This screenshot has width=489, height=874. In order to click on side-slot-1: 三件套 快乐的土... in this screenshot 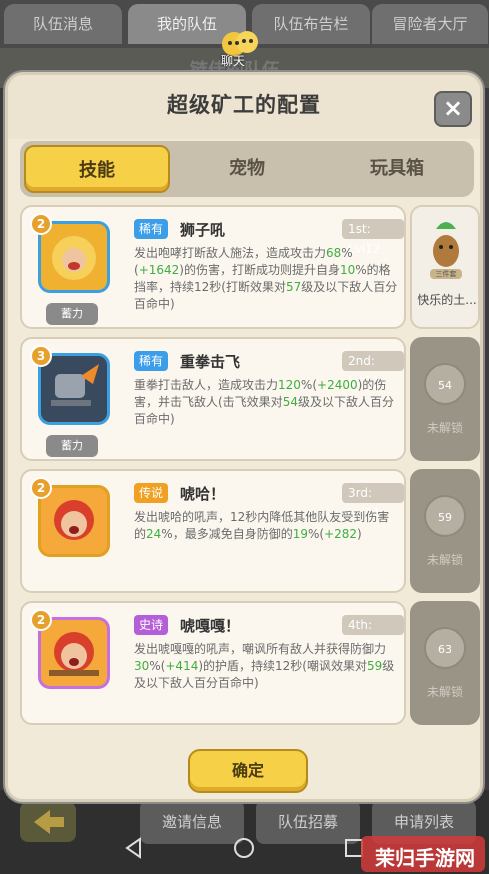, I will do `click(445, 267)`.